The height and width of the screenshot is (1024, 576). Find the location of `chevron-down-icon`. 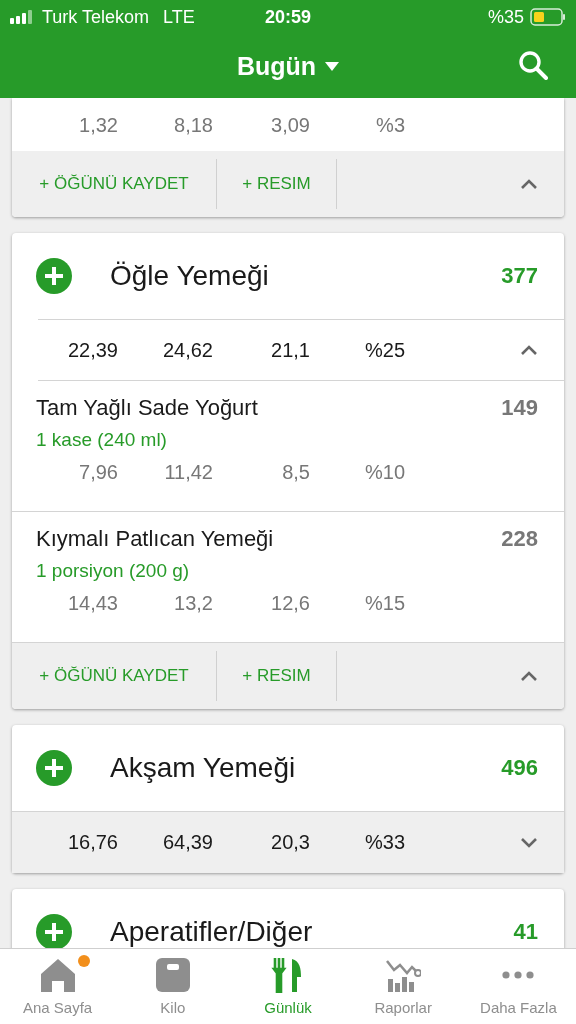

chevron-down-icon is located at coordinates (529, 842).